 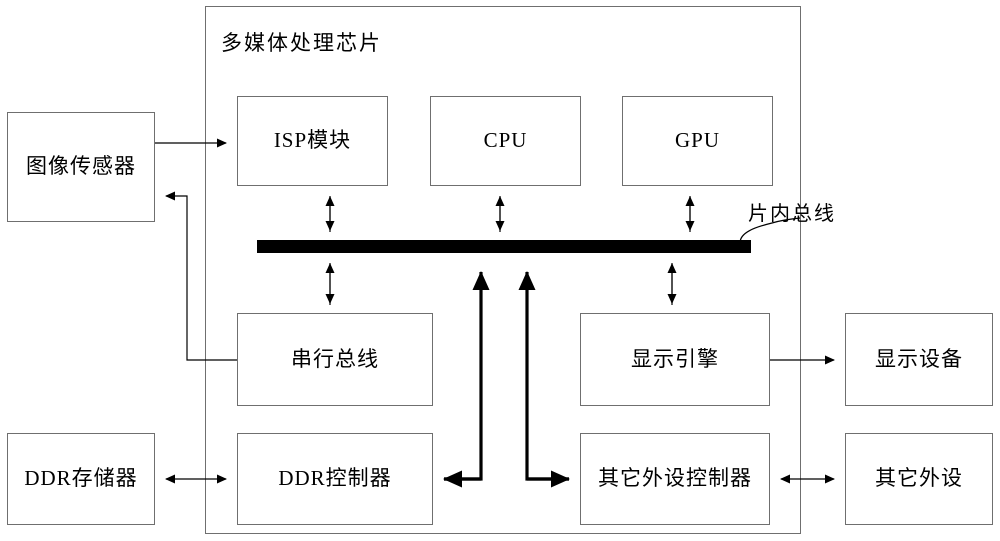 I want to click on block-ddr-memory: DDR存储器, so click(x=81, y=479).